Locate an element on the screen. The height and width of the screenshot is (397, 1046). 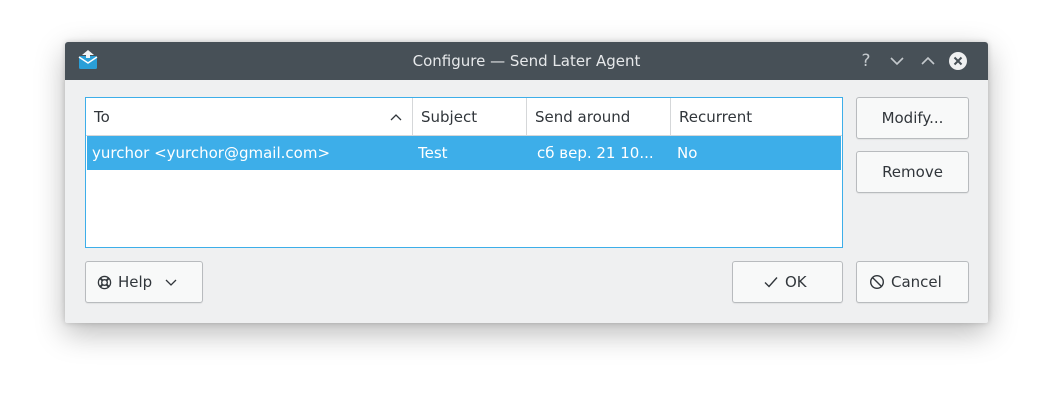
help-button-label: Help is located at coordinates (135, 282).